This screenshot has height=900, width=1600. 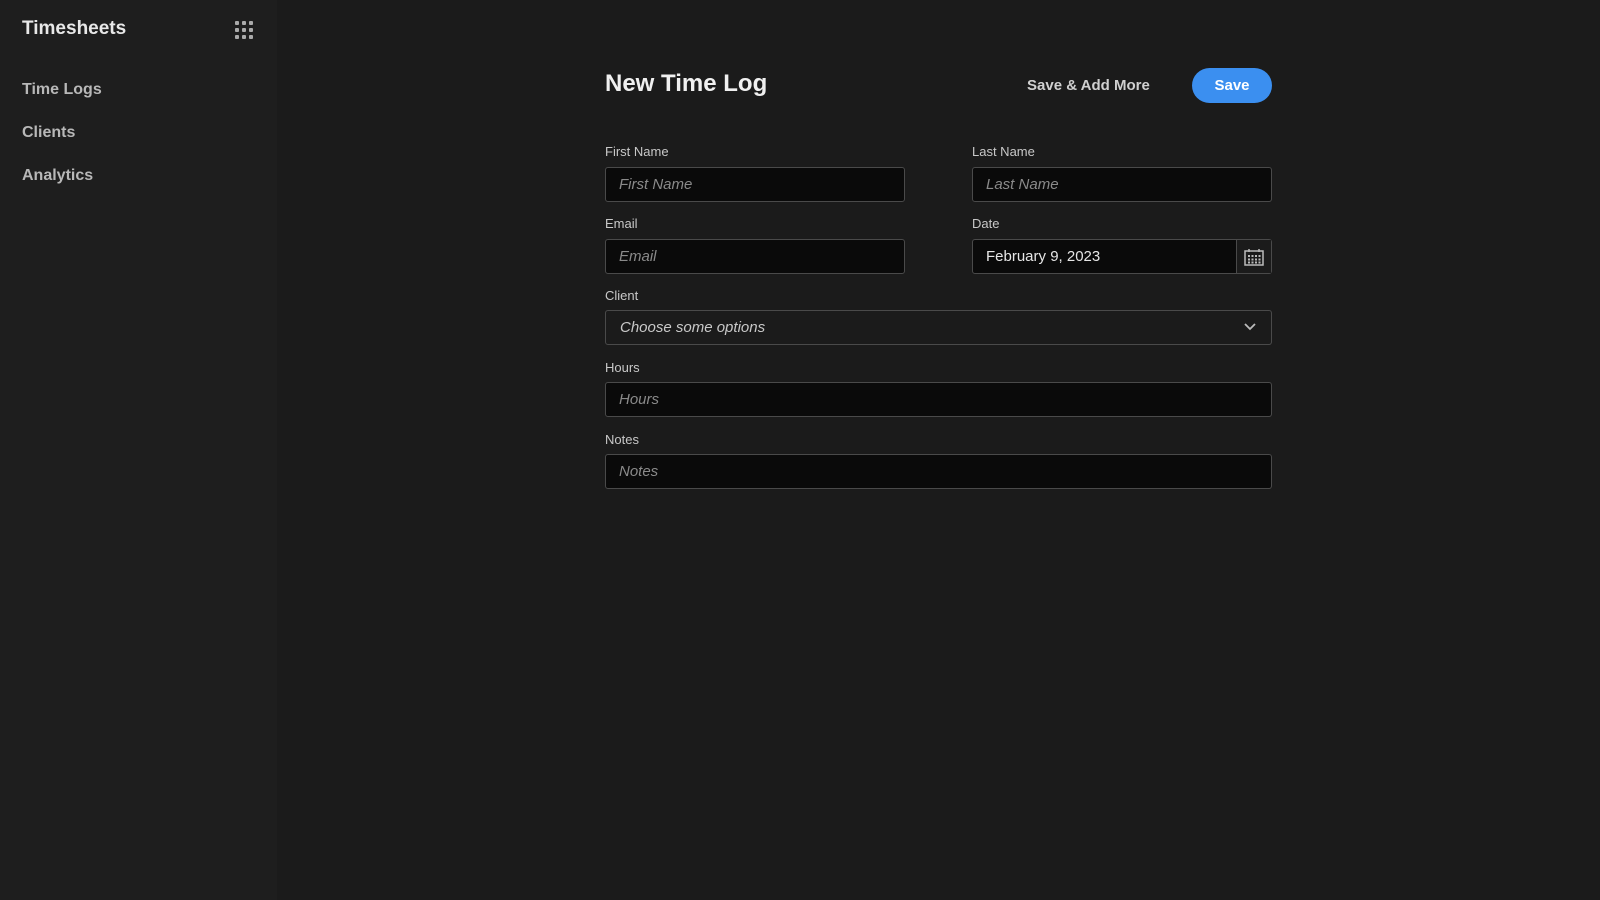 I want to click on calendar-icon, so click(x=1253, y=256).